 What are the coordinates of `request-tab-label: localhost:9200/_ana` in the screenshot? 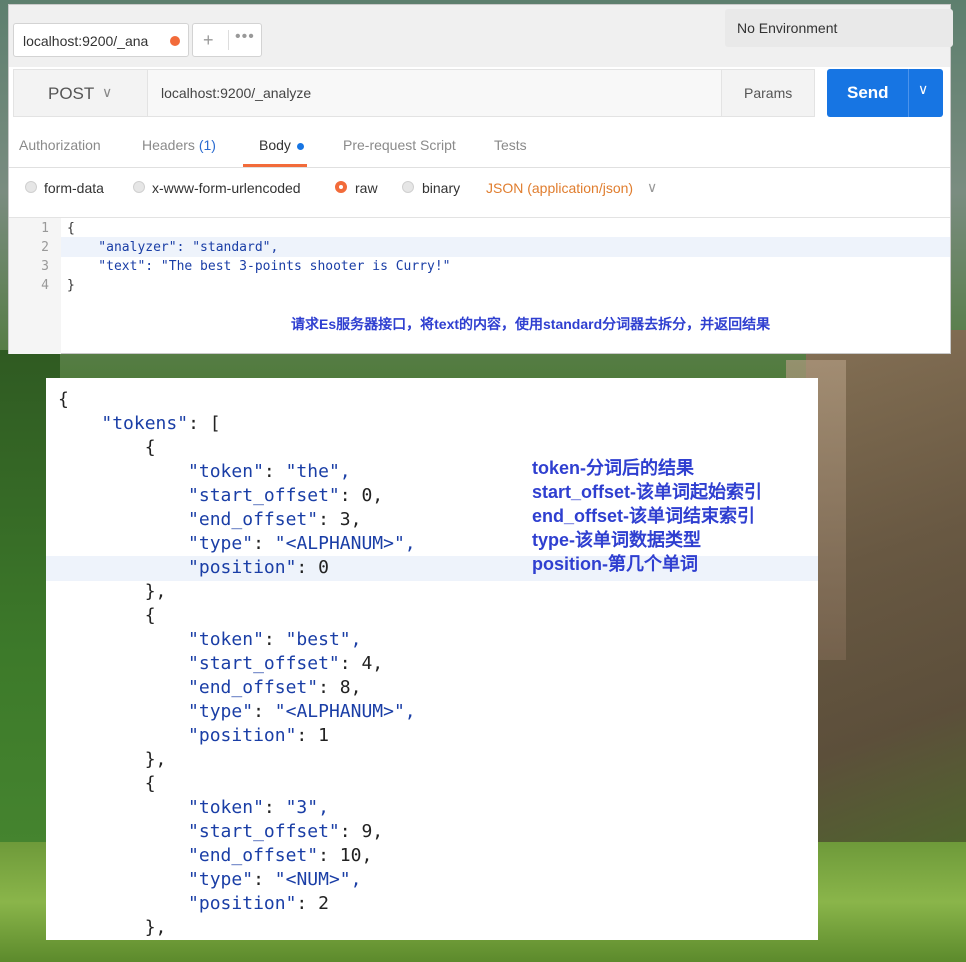 It's located at (86, 41).